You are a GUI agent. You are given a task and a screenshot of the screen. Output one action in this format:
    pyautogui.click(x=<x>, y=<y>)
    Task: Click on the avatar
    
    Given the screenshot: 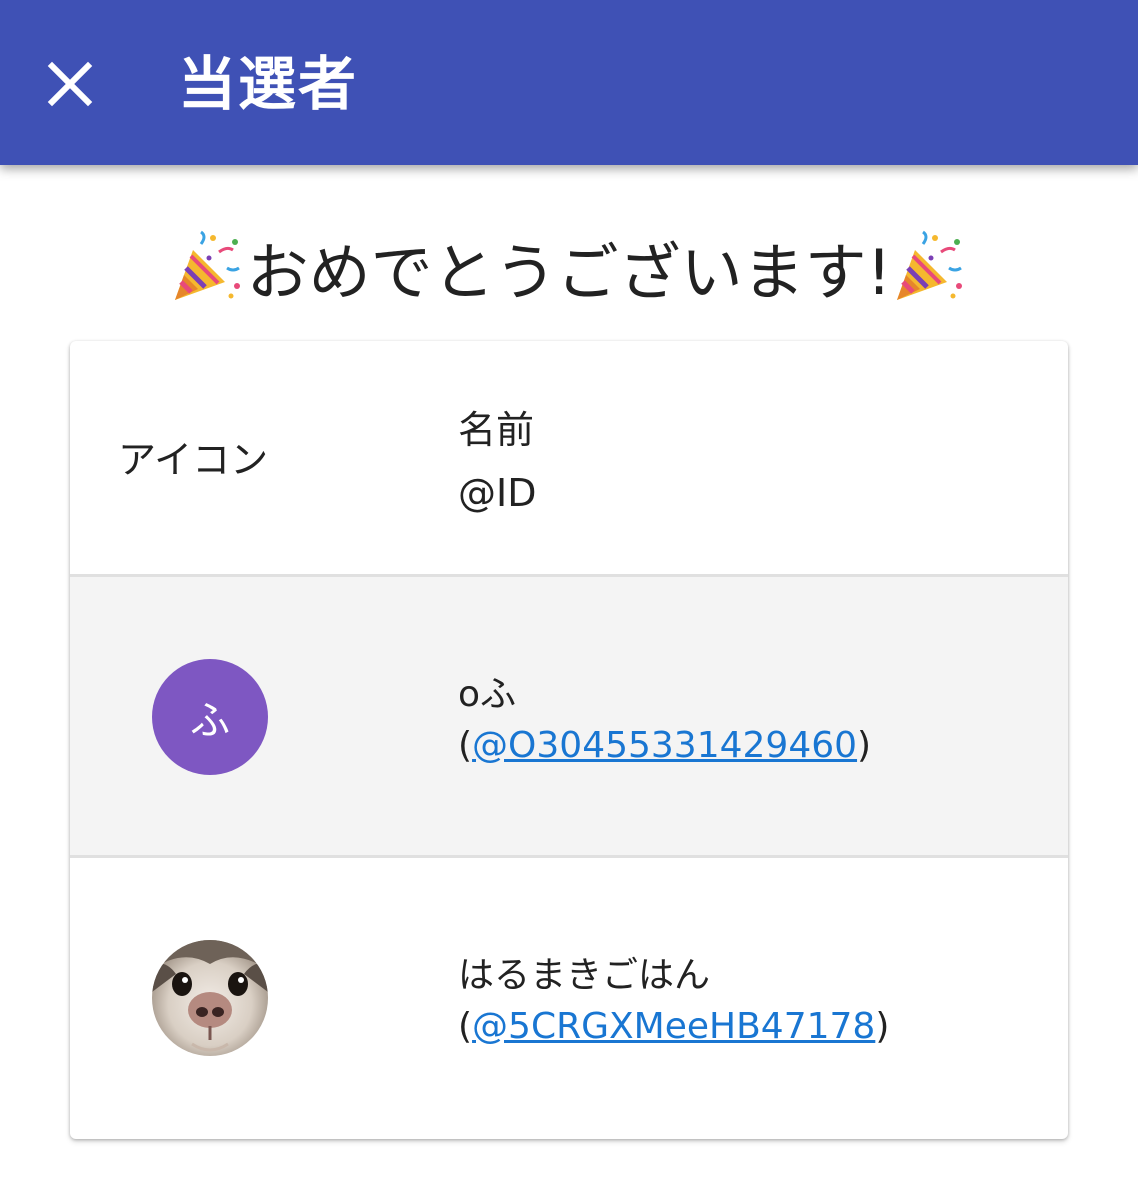 What is the action you would take?
    pyautogui.click(x=210, y=998)
    